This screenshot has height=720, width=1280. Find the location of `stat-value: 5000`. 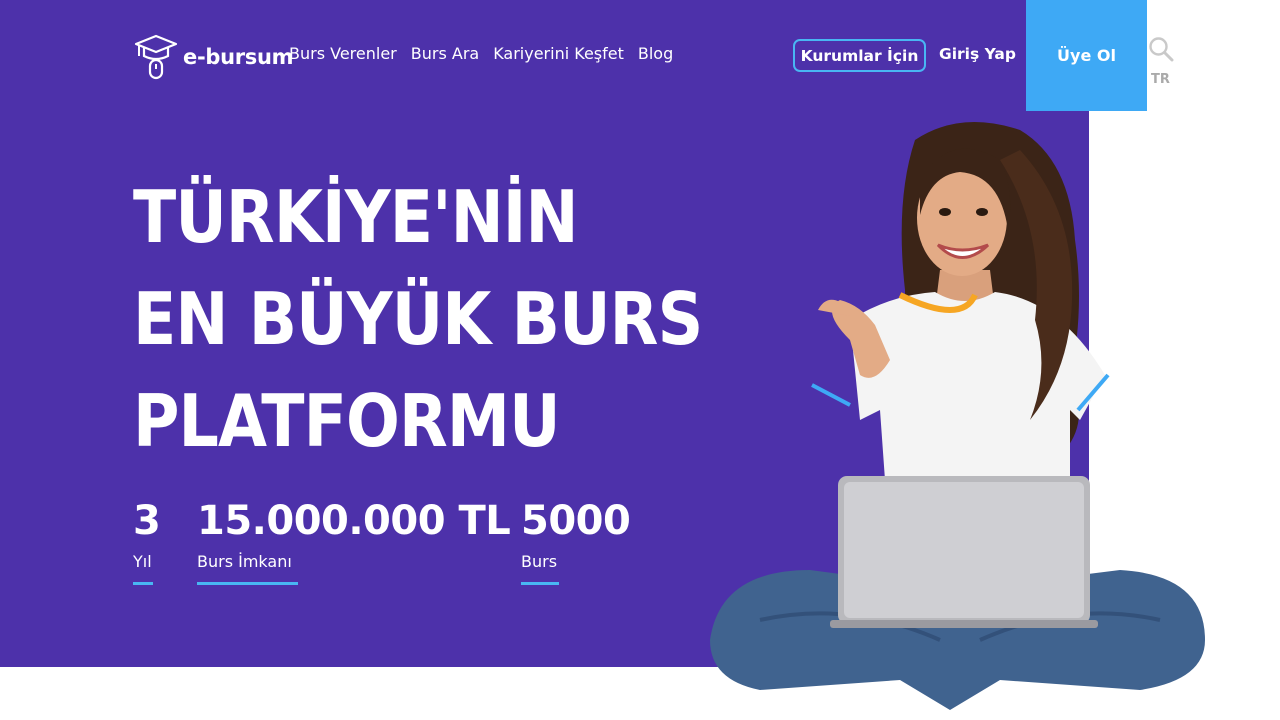

stat-value: 5000 is located at coordinates (576, 521).